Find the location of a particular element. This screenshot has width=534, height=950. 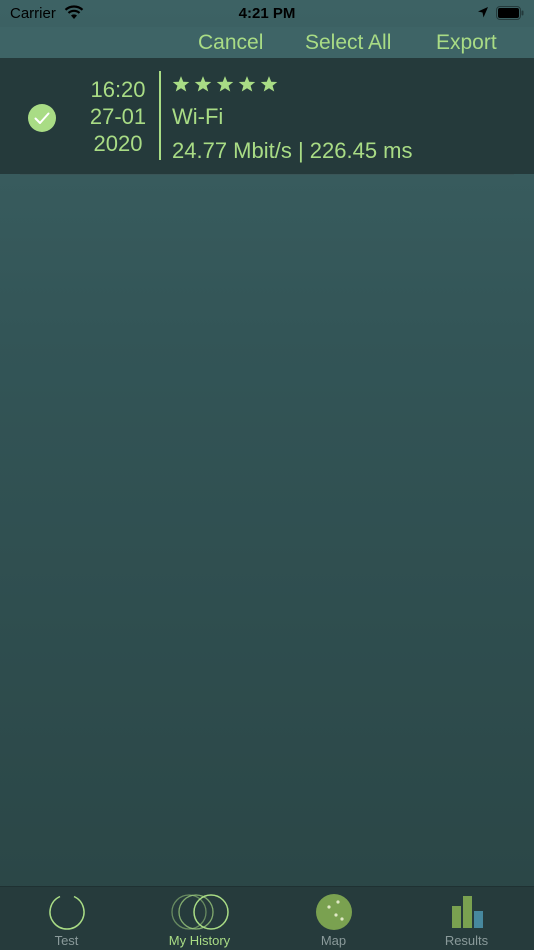

tab-map: Map is located at coordinates (333, 918).